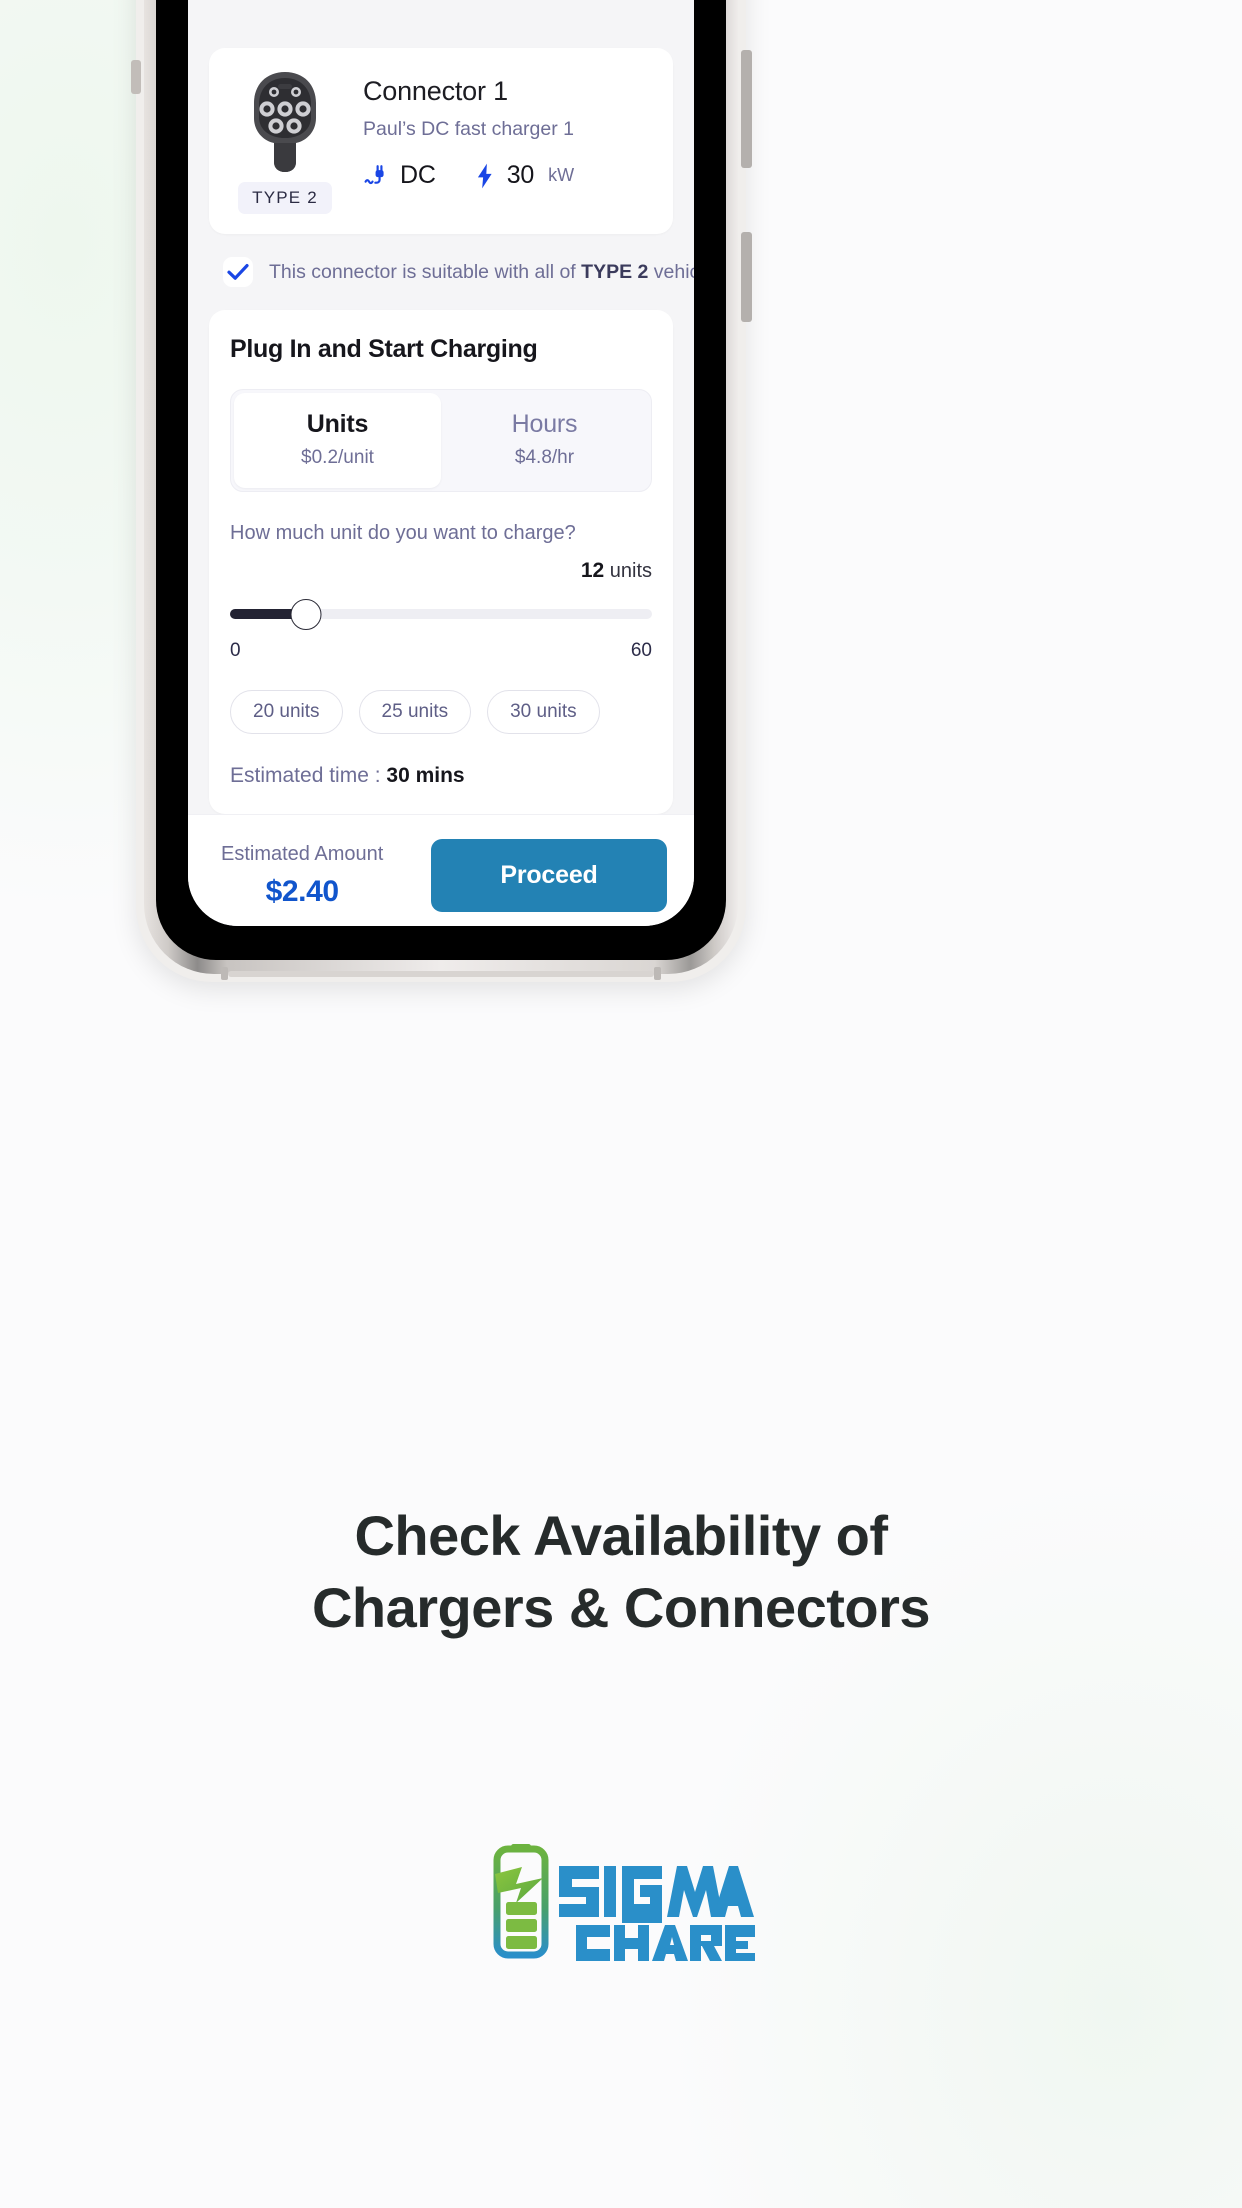  What do you see at coordinates (337, 440) in the screenshot?
I see `tab-units: Units $0.2/unit` at bounding box center [337, 440].